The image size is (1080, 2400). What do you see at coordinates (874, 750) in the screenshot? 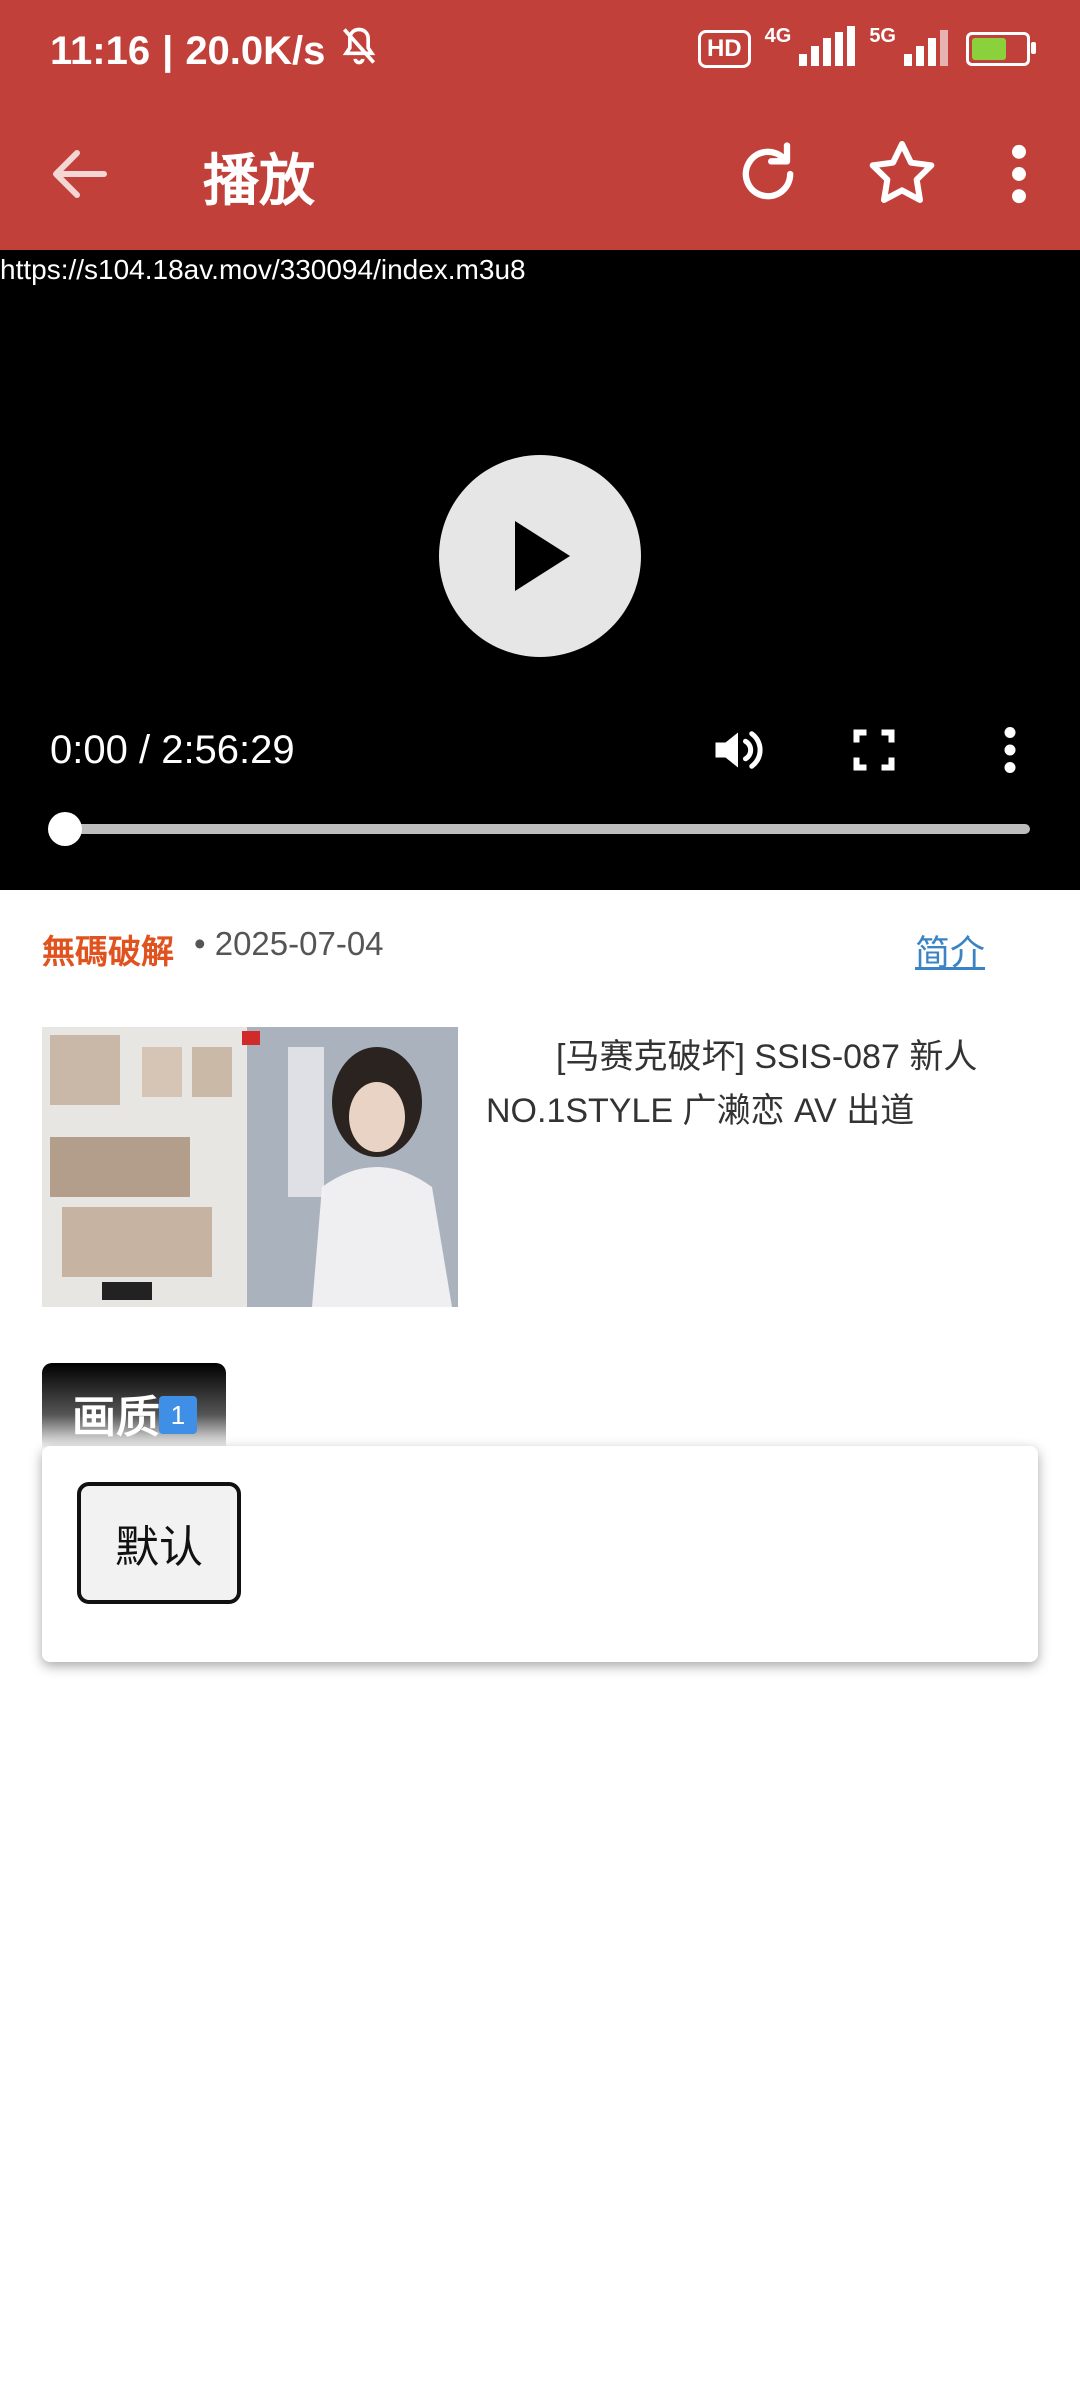
I see `fullscreen-icon` at bounding box center [874, 750].